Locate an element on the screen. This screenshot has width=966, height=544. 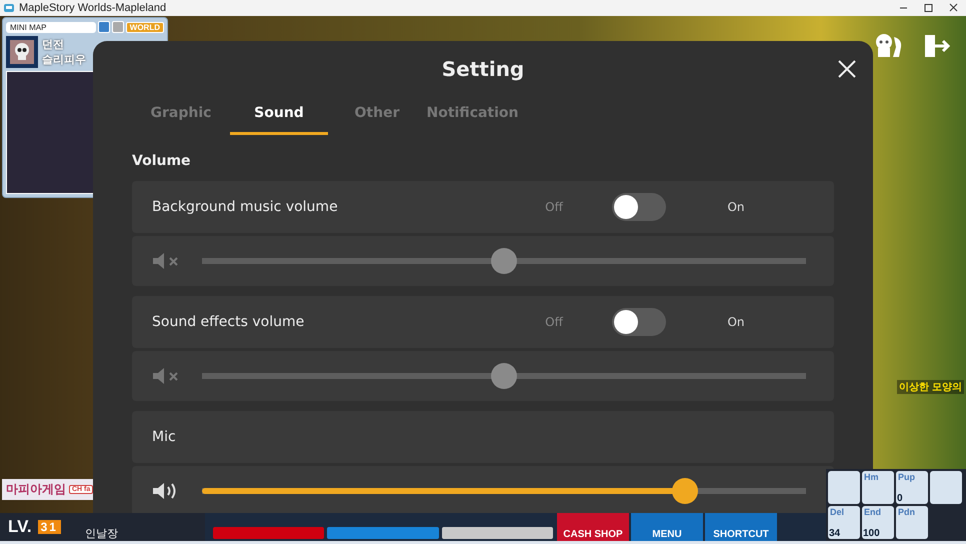
window-title: MapleStory Worlds-Mapleland is located at coordinates (93, 8).